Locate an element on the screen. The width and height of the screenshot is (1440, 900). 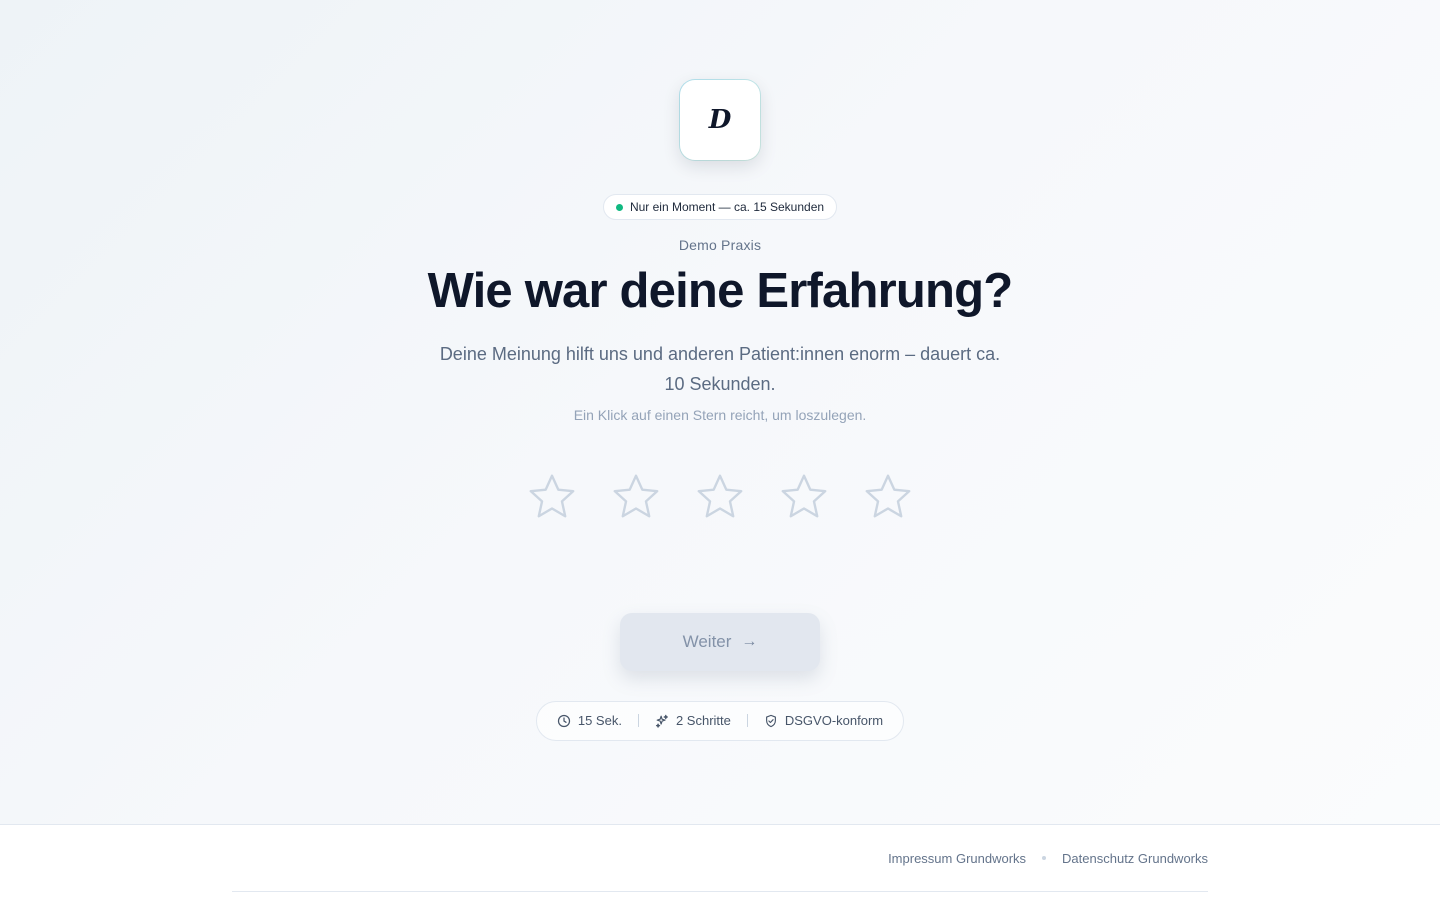
logo-letter: D is located at coordinates (720, 120).